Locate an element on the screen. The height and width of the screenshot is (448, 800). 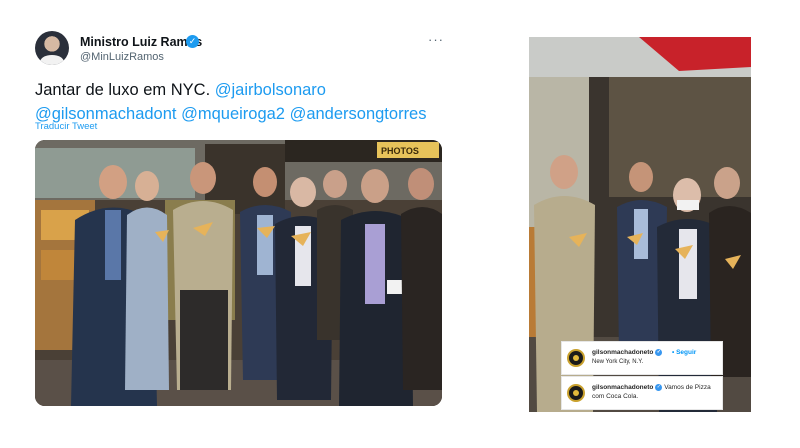
instagram-username-text: gilsonmachadoneto is located at coordinates (622, 352).